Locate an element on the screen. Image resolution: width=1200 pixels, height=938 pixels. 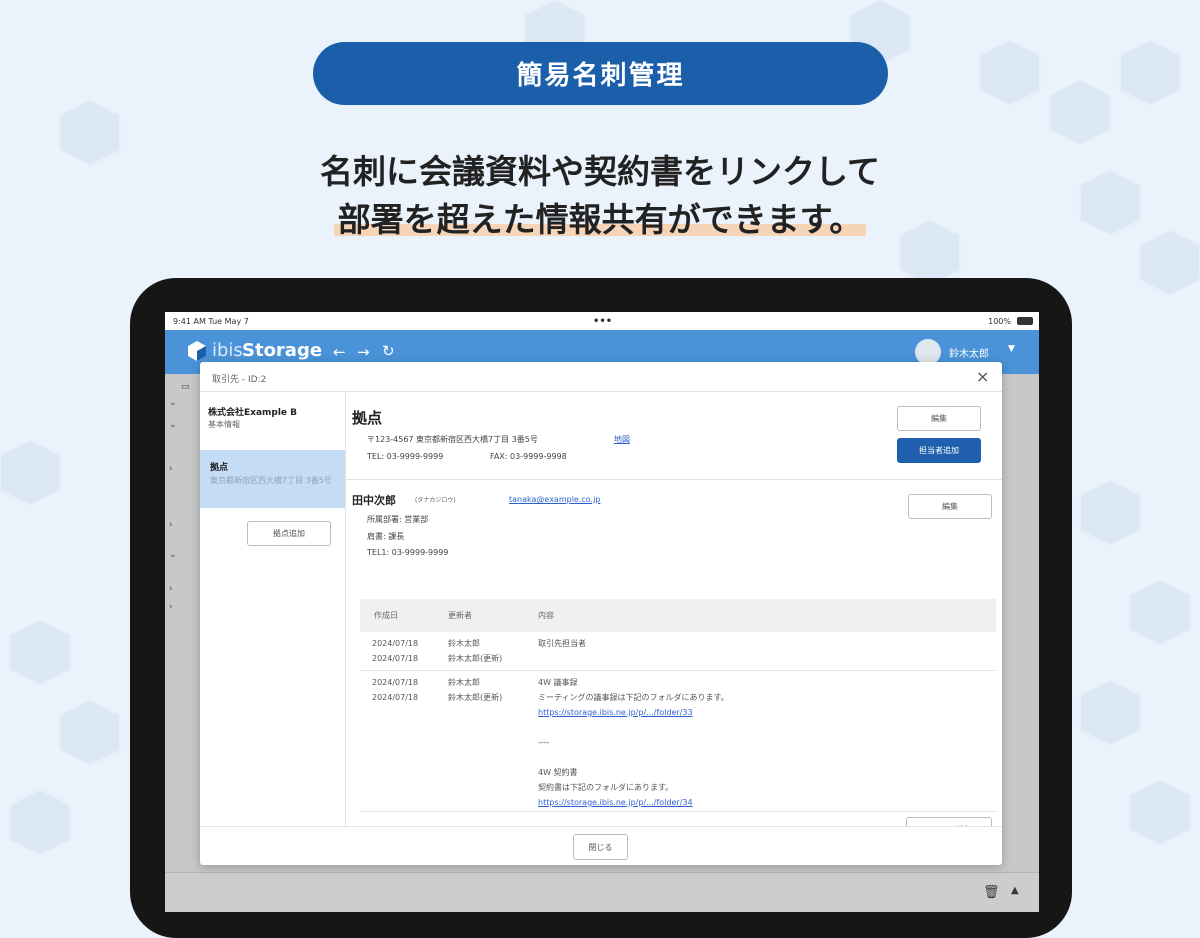
logo-icon is located at coordinates (197, 351).